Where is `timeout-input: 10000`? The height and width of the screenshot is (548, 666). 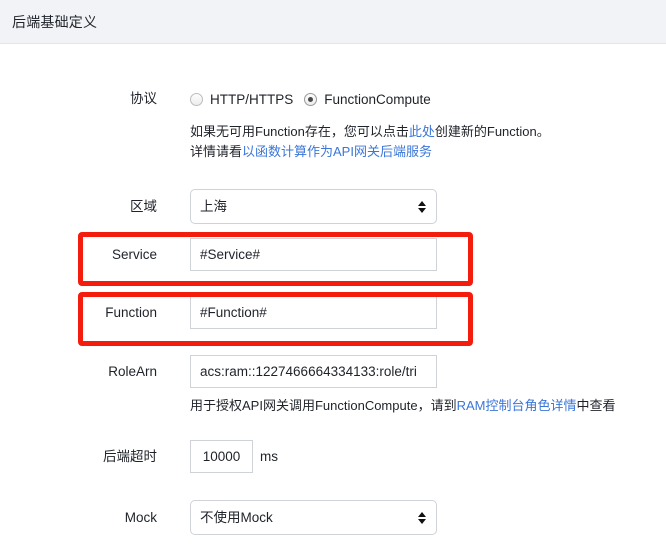
timeout-input: 10000 is located at coordinates (221, 456).